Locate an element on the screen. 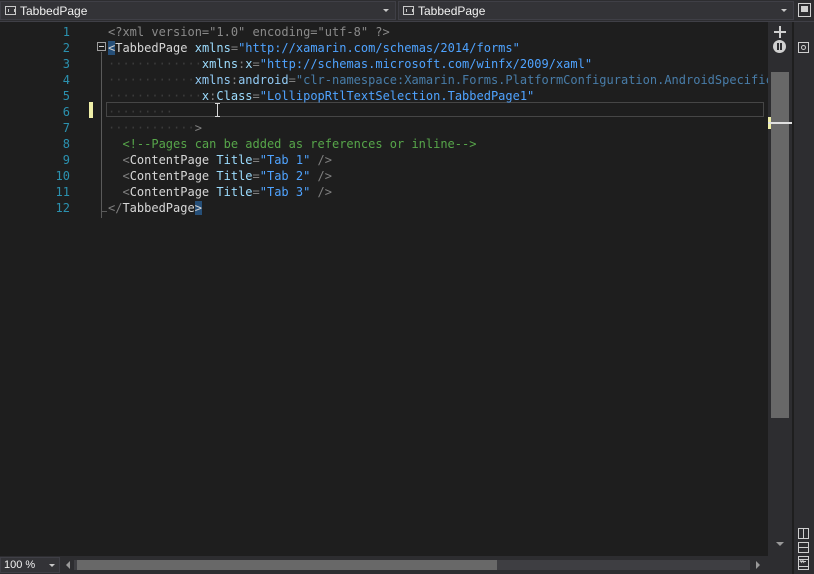  zoom-dropdown: 100 % is located at coordinates (30, 565).